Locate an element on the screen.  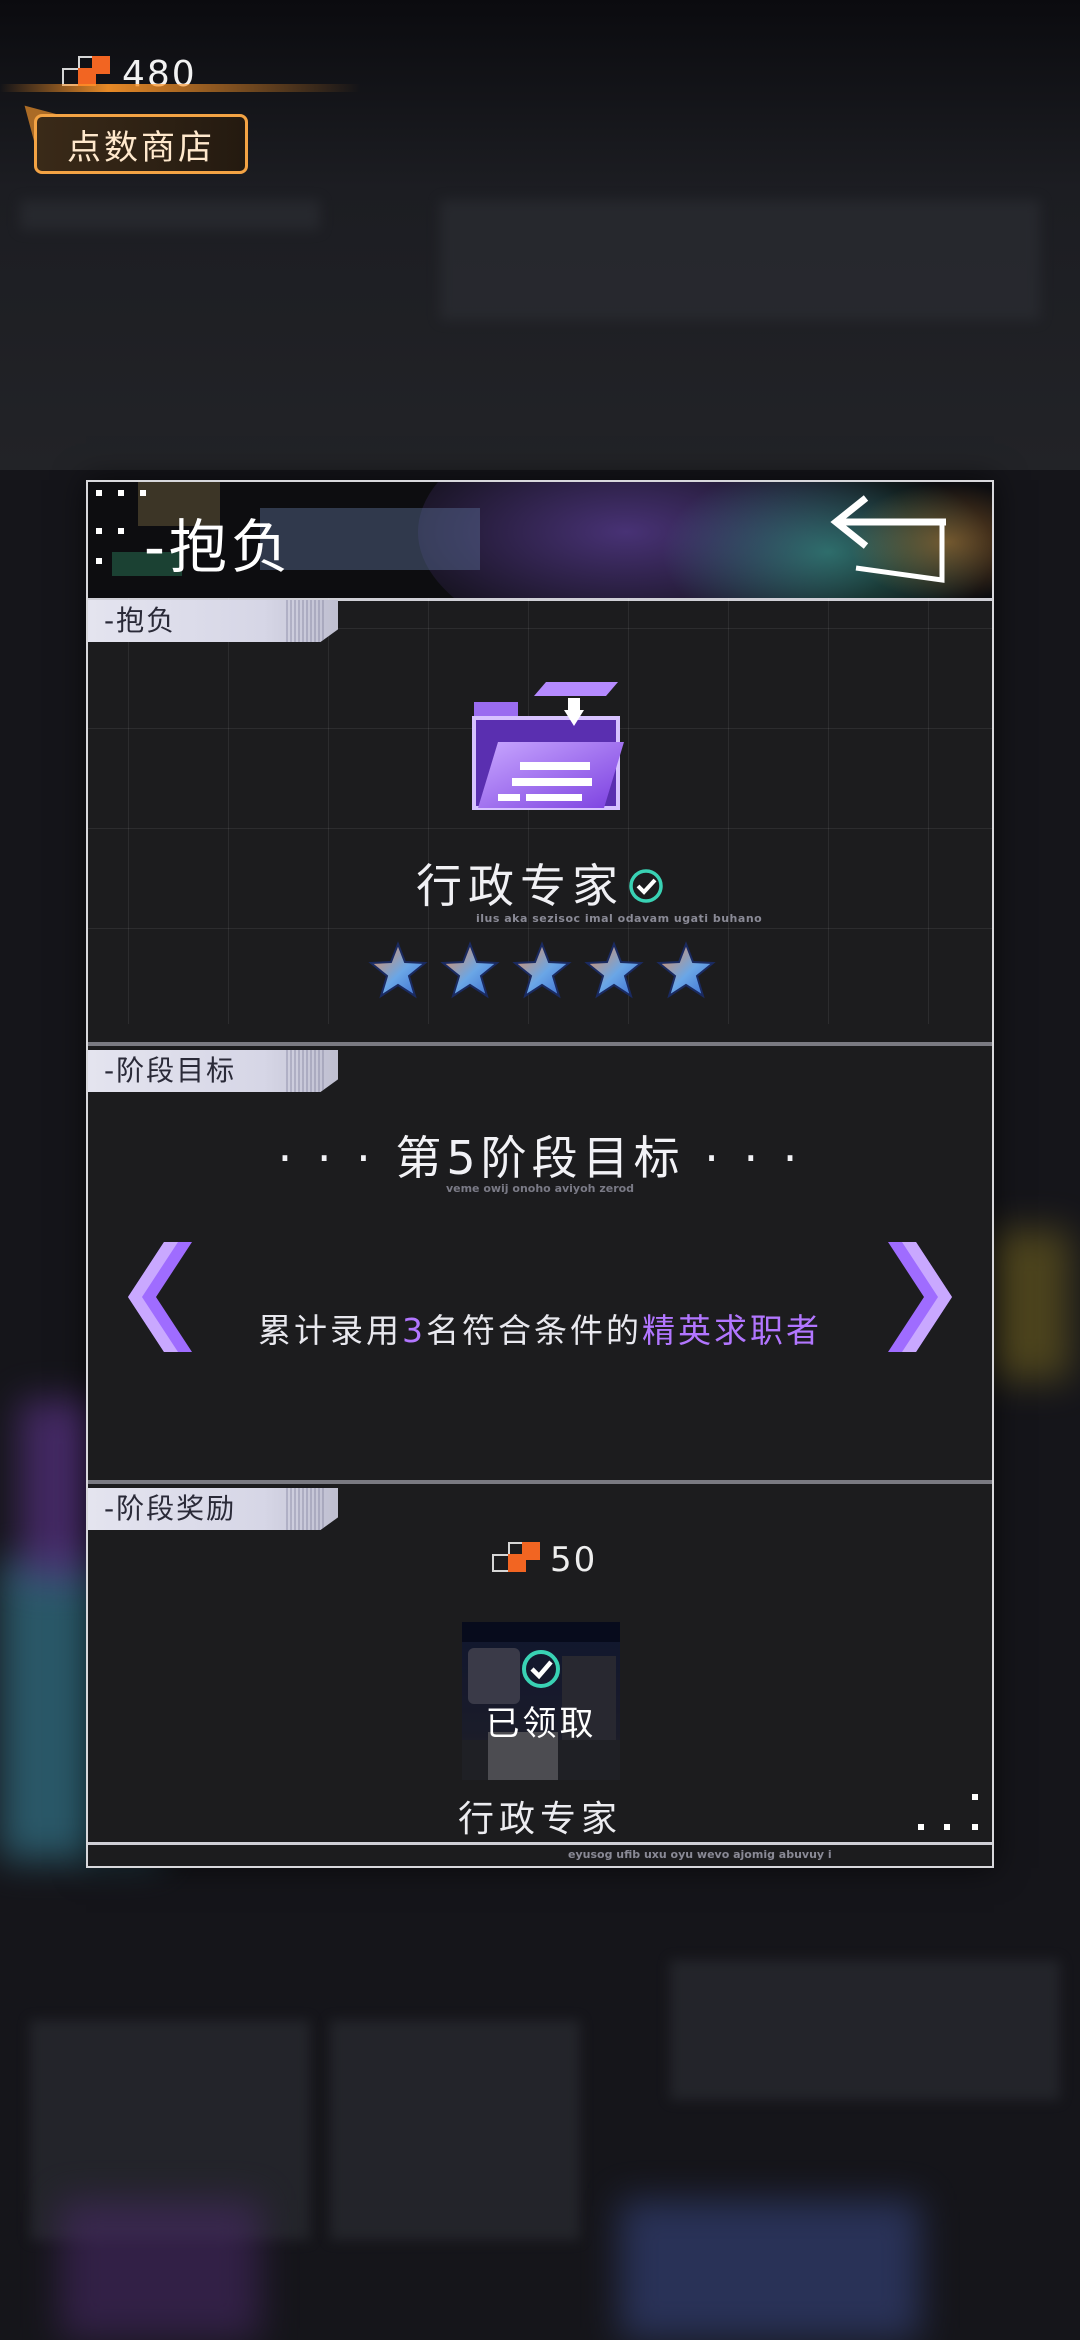
shop-glow is located at coordinates (180, 88).